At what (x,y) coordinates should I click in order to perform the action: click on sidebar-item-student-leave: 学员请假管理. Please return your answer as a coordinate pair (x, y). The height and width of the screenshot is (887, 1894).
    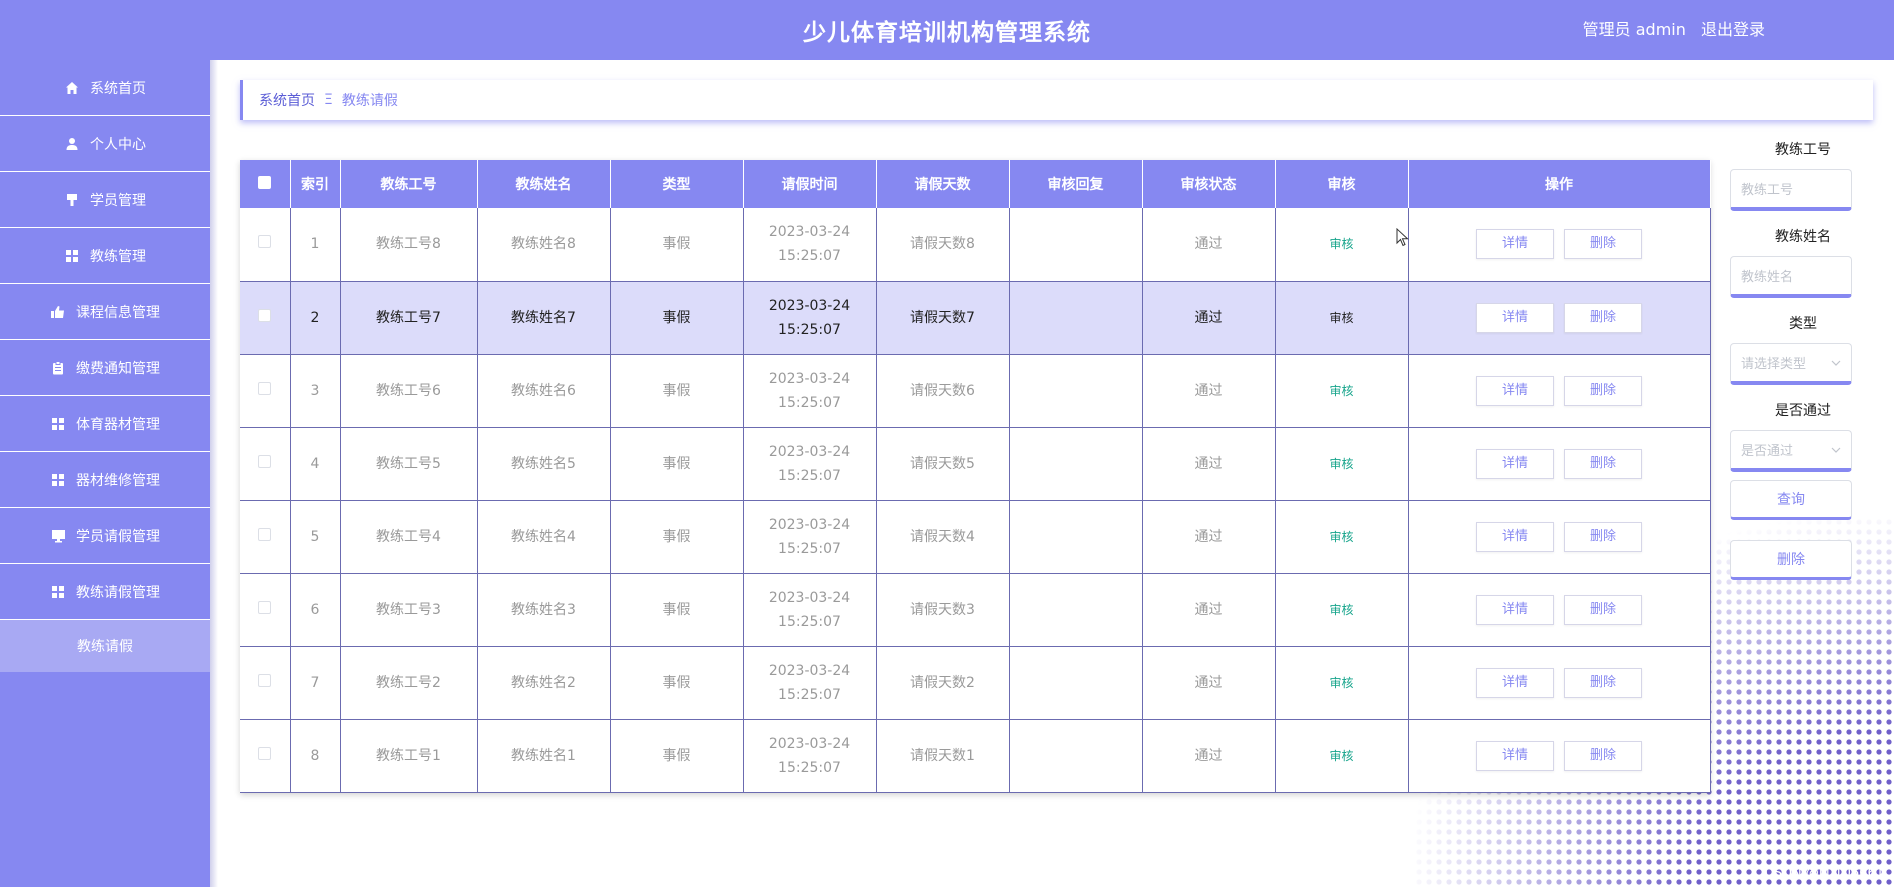
    Looking at the image, I should click on (105, 536).